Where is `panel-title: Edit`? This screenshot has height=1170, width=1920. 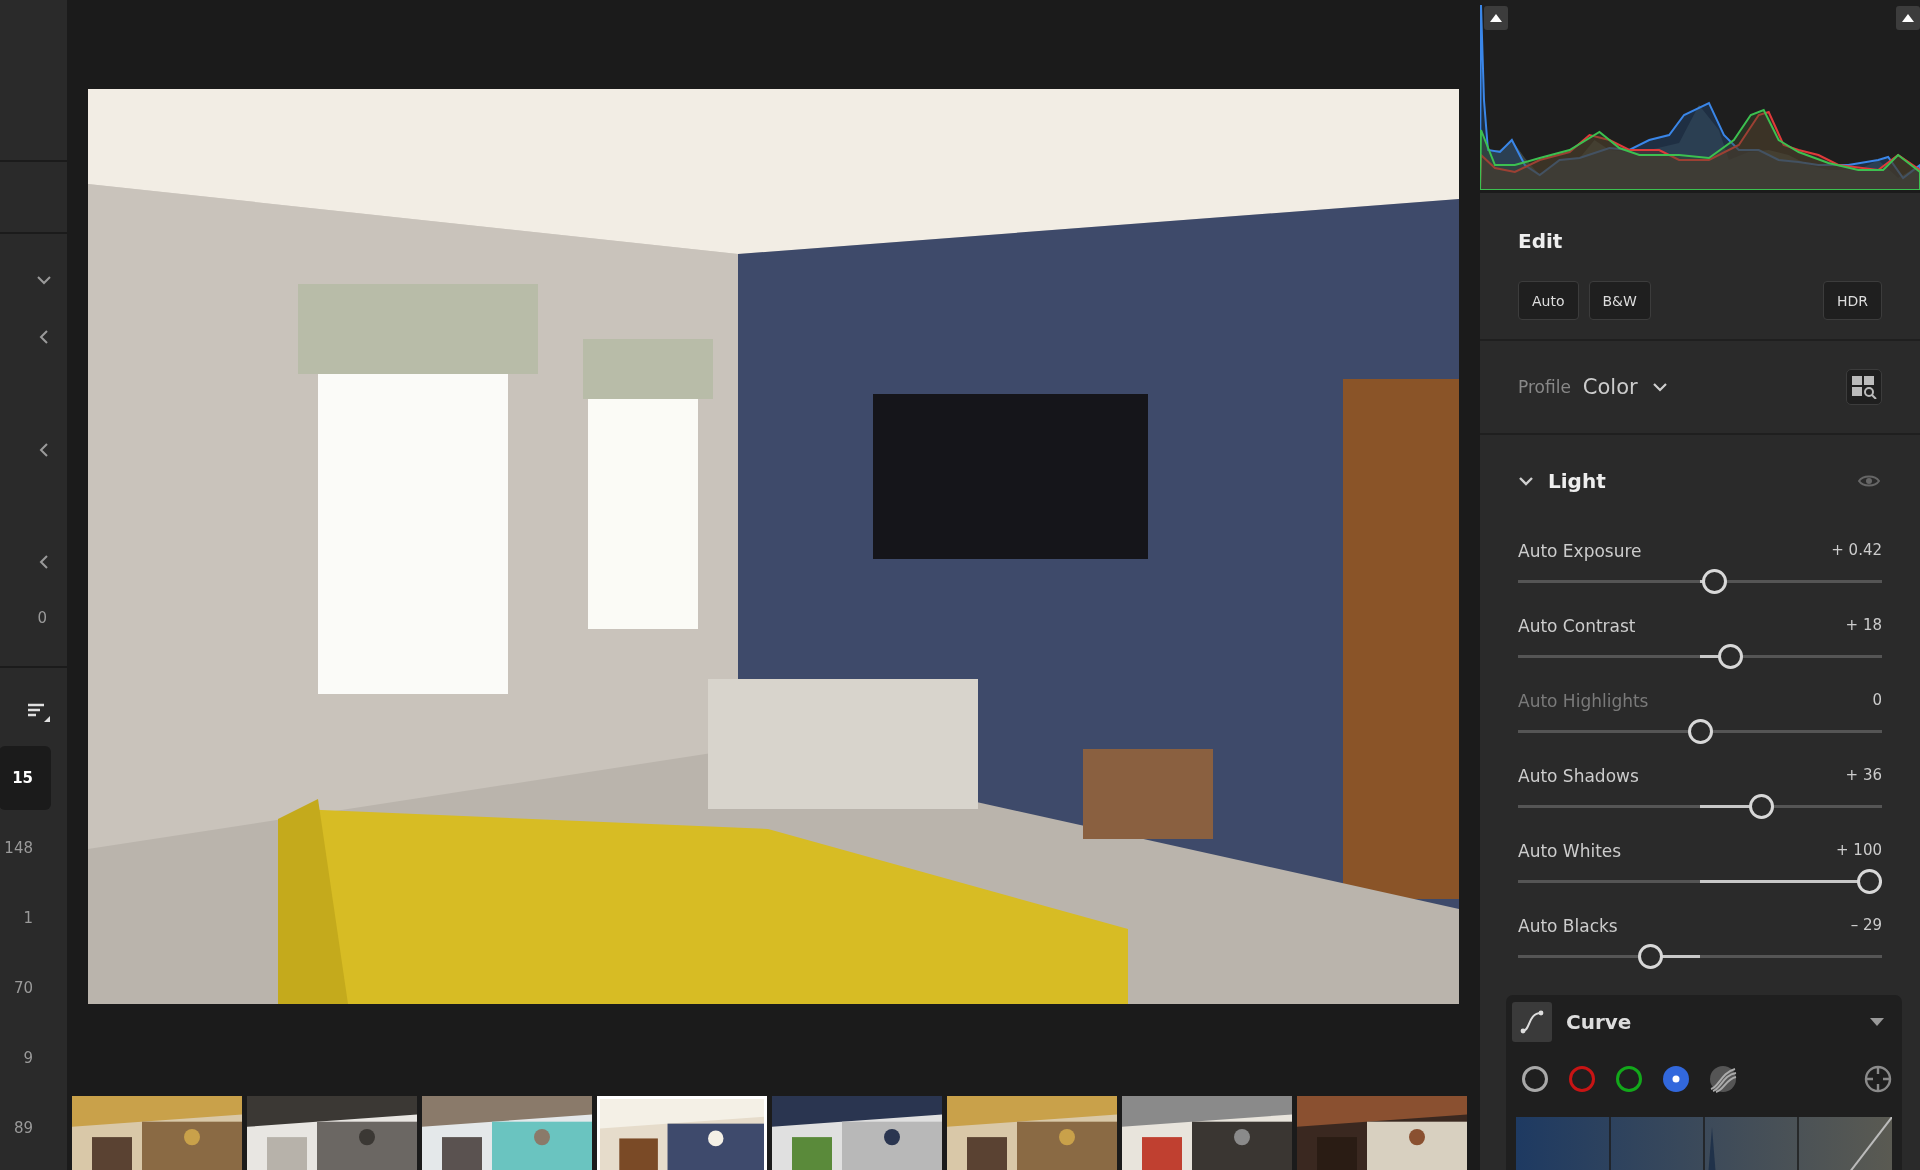
panel-title: Edit is located at coordinates (1541, 241).